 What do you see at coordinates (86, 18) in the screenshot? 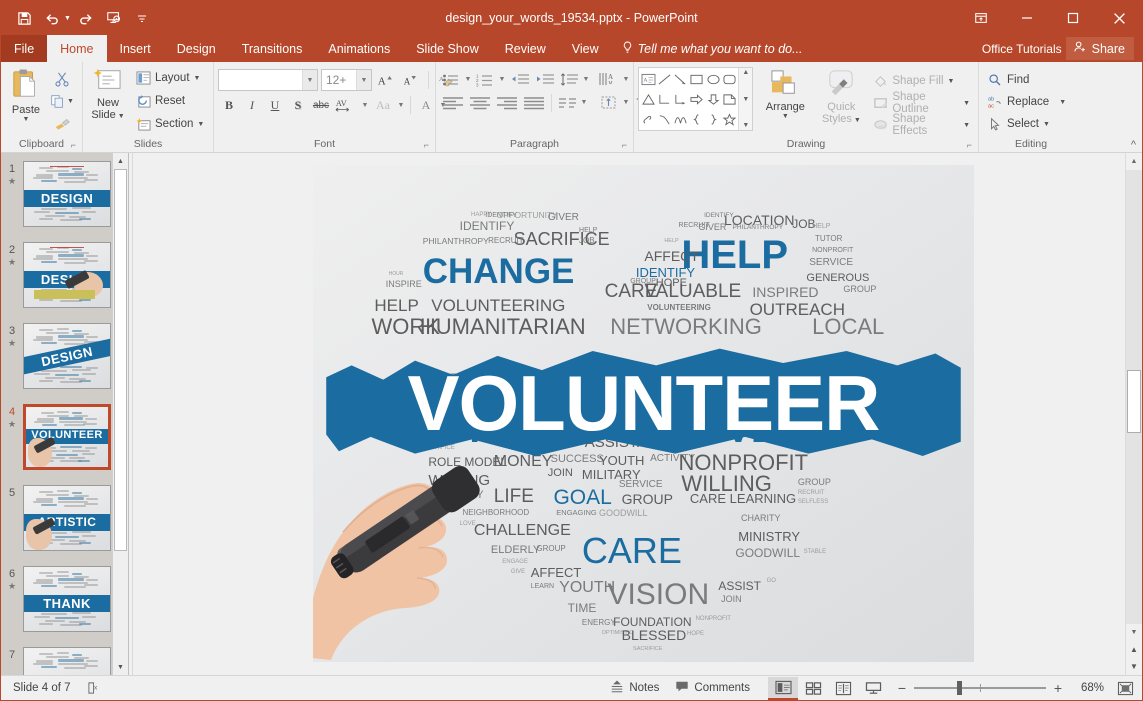
I see `redo-icon` at bounding box center [86, 18].